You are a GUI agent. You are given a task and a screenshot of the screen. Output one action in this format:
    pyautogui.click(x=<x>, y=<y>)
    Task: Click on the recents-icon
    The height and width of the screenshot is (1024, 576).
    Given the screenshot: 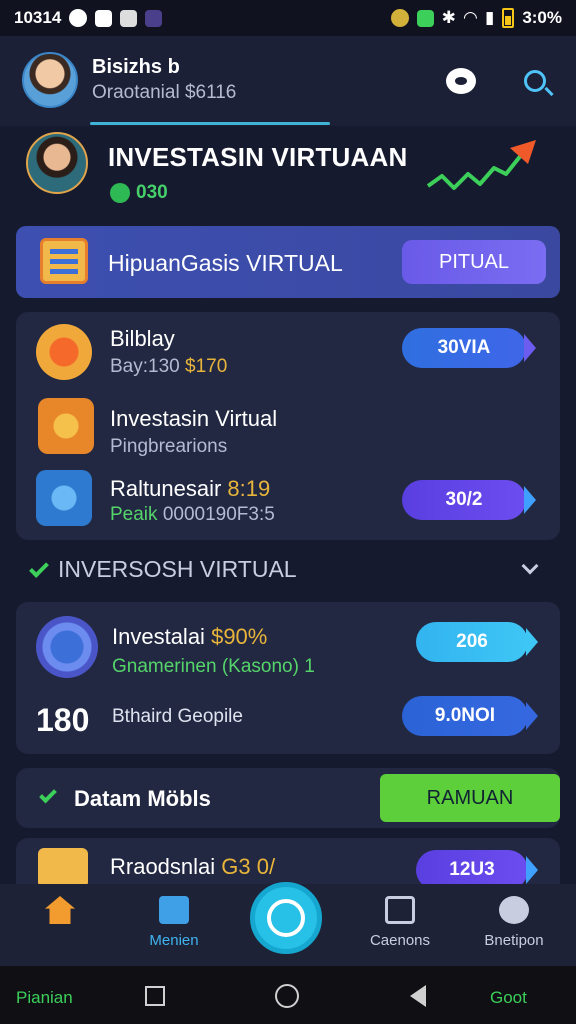 What is the action you would take?
    pyautogui.click(x=155, y=996)
    